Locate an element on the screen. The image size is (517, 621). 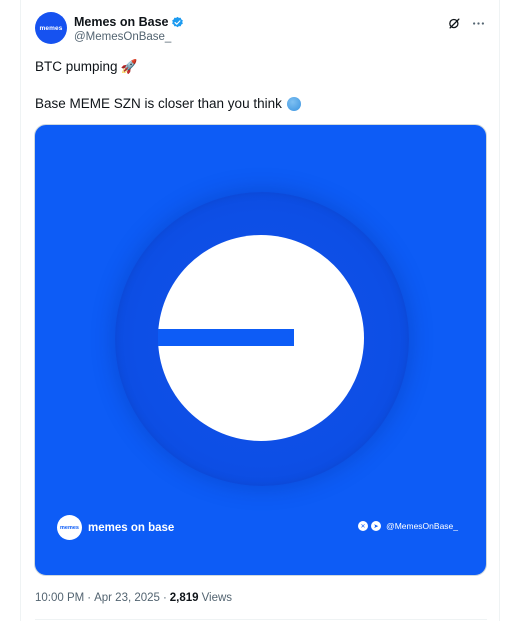
brand-logo-text: memes is located at coordinates (69, 527).